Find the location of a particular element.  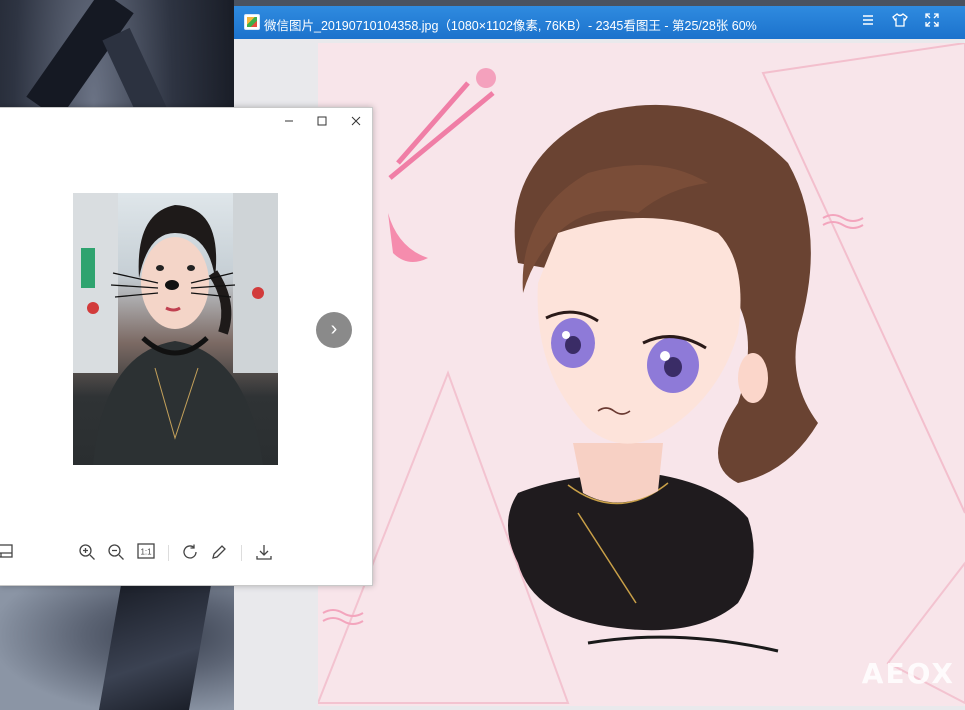

shop-sign is located at coordinates (88, 268).